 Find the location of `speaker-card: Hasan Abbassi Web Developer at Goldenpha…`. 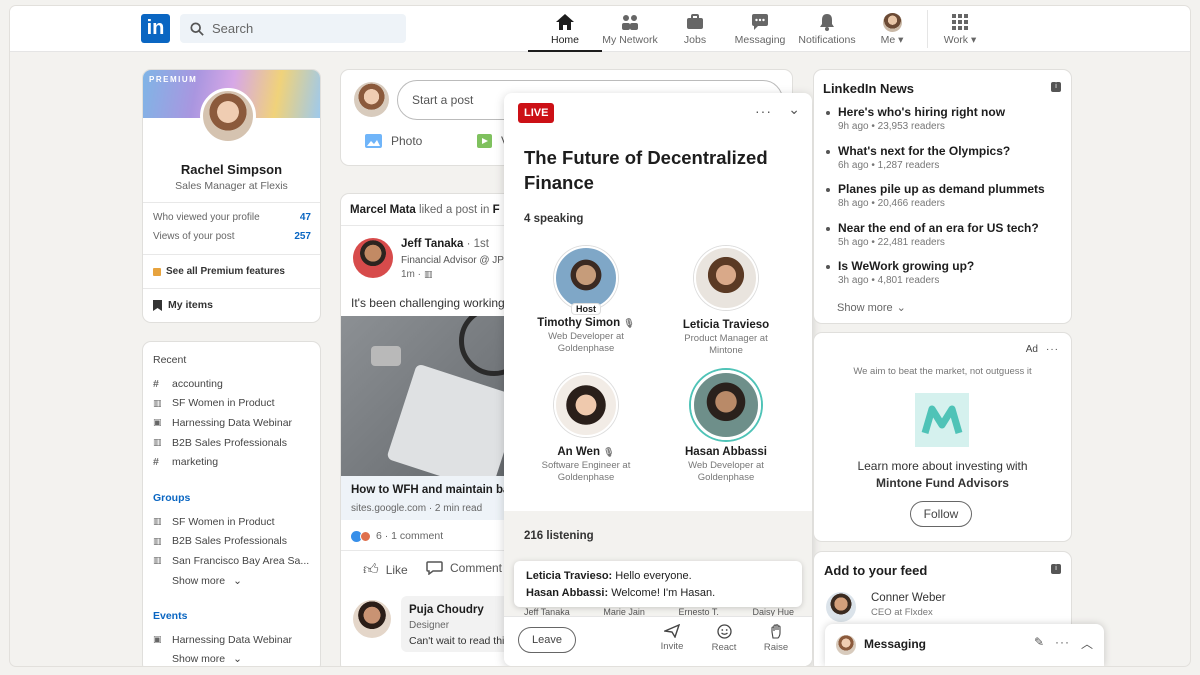

speaker-card: Hasan Abbassi Web Developer at Goldenpha… is located at coordinates (726, 427).